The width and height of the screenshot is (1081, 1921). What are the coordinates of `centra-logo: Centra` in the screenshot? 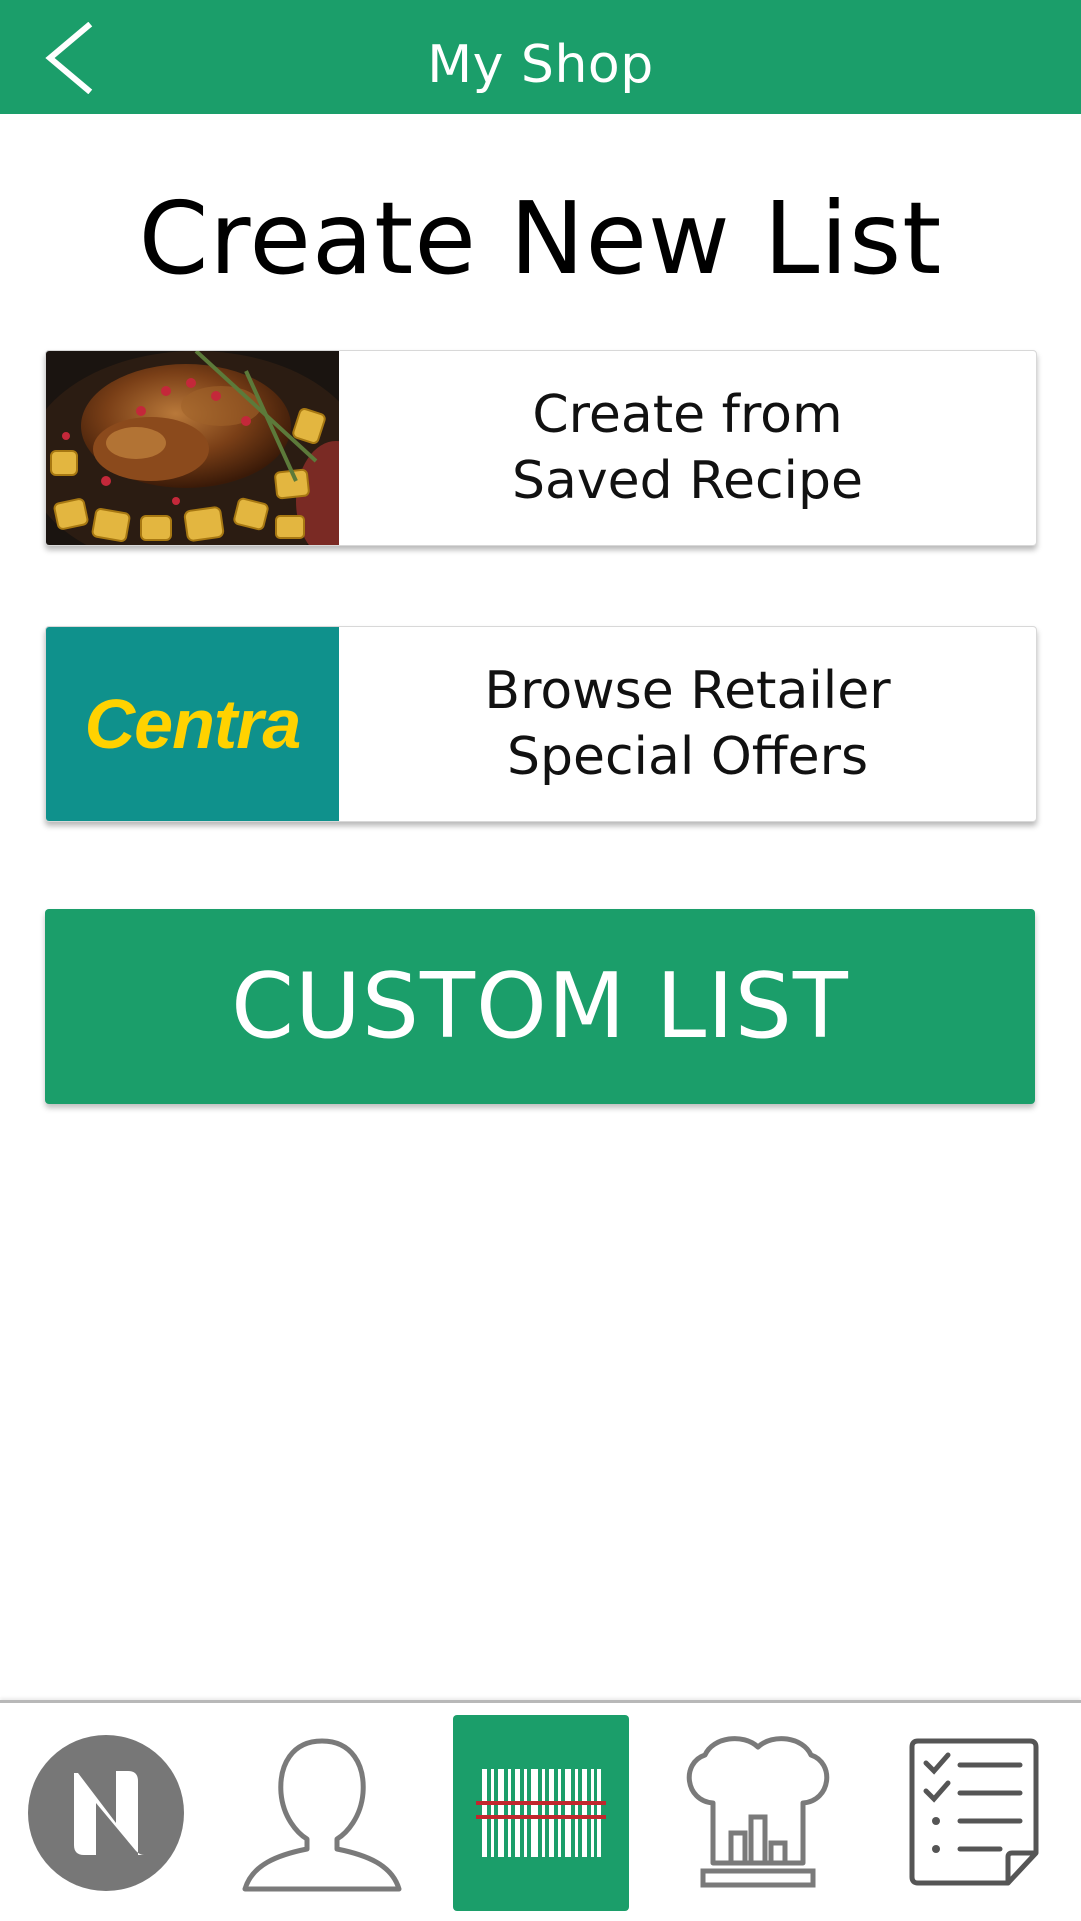 It's located at (192, 724).